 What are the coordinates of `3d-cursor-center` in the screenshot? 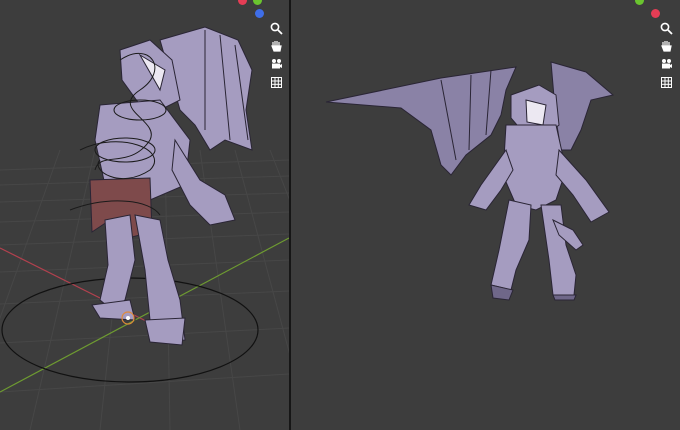 It's located at (128, 318).